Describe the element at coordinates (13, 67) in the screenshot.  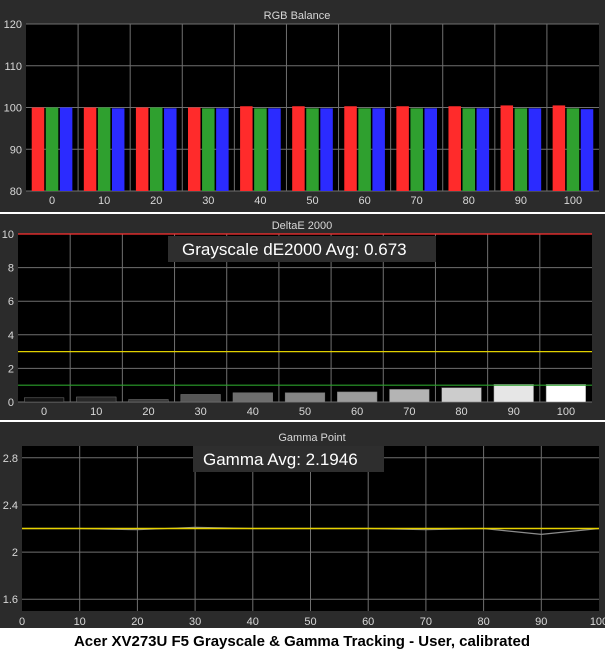
I see `y-tick-label: 110` at that location.